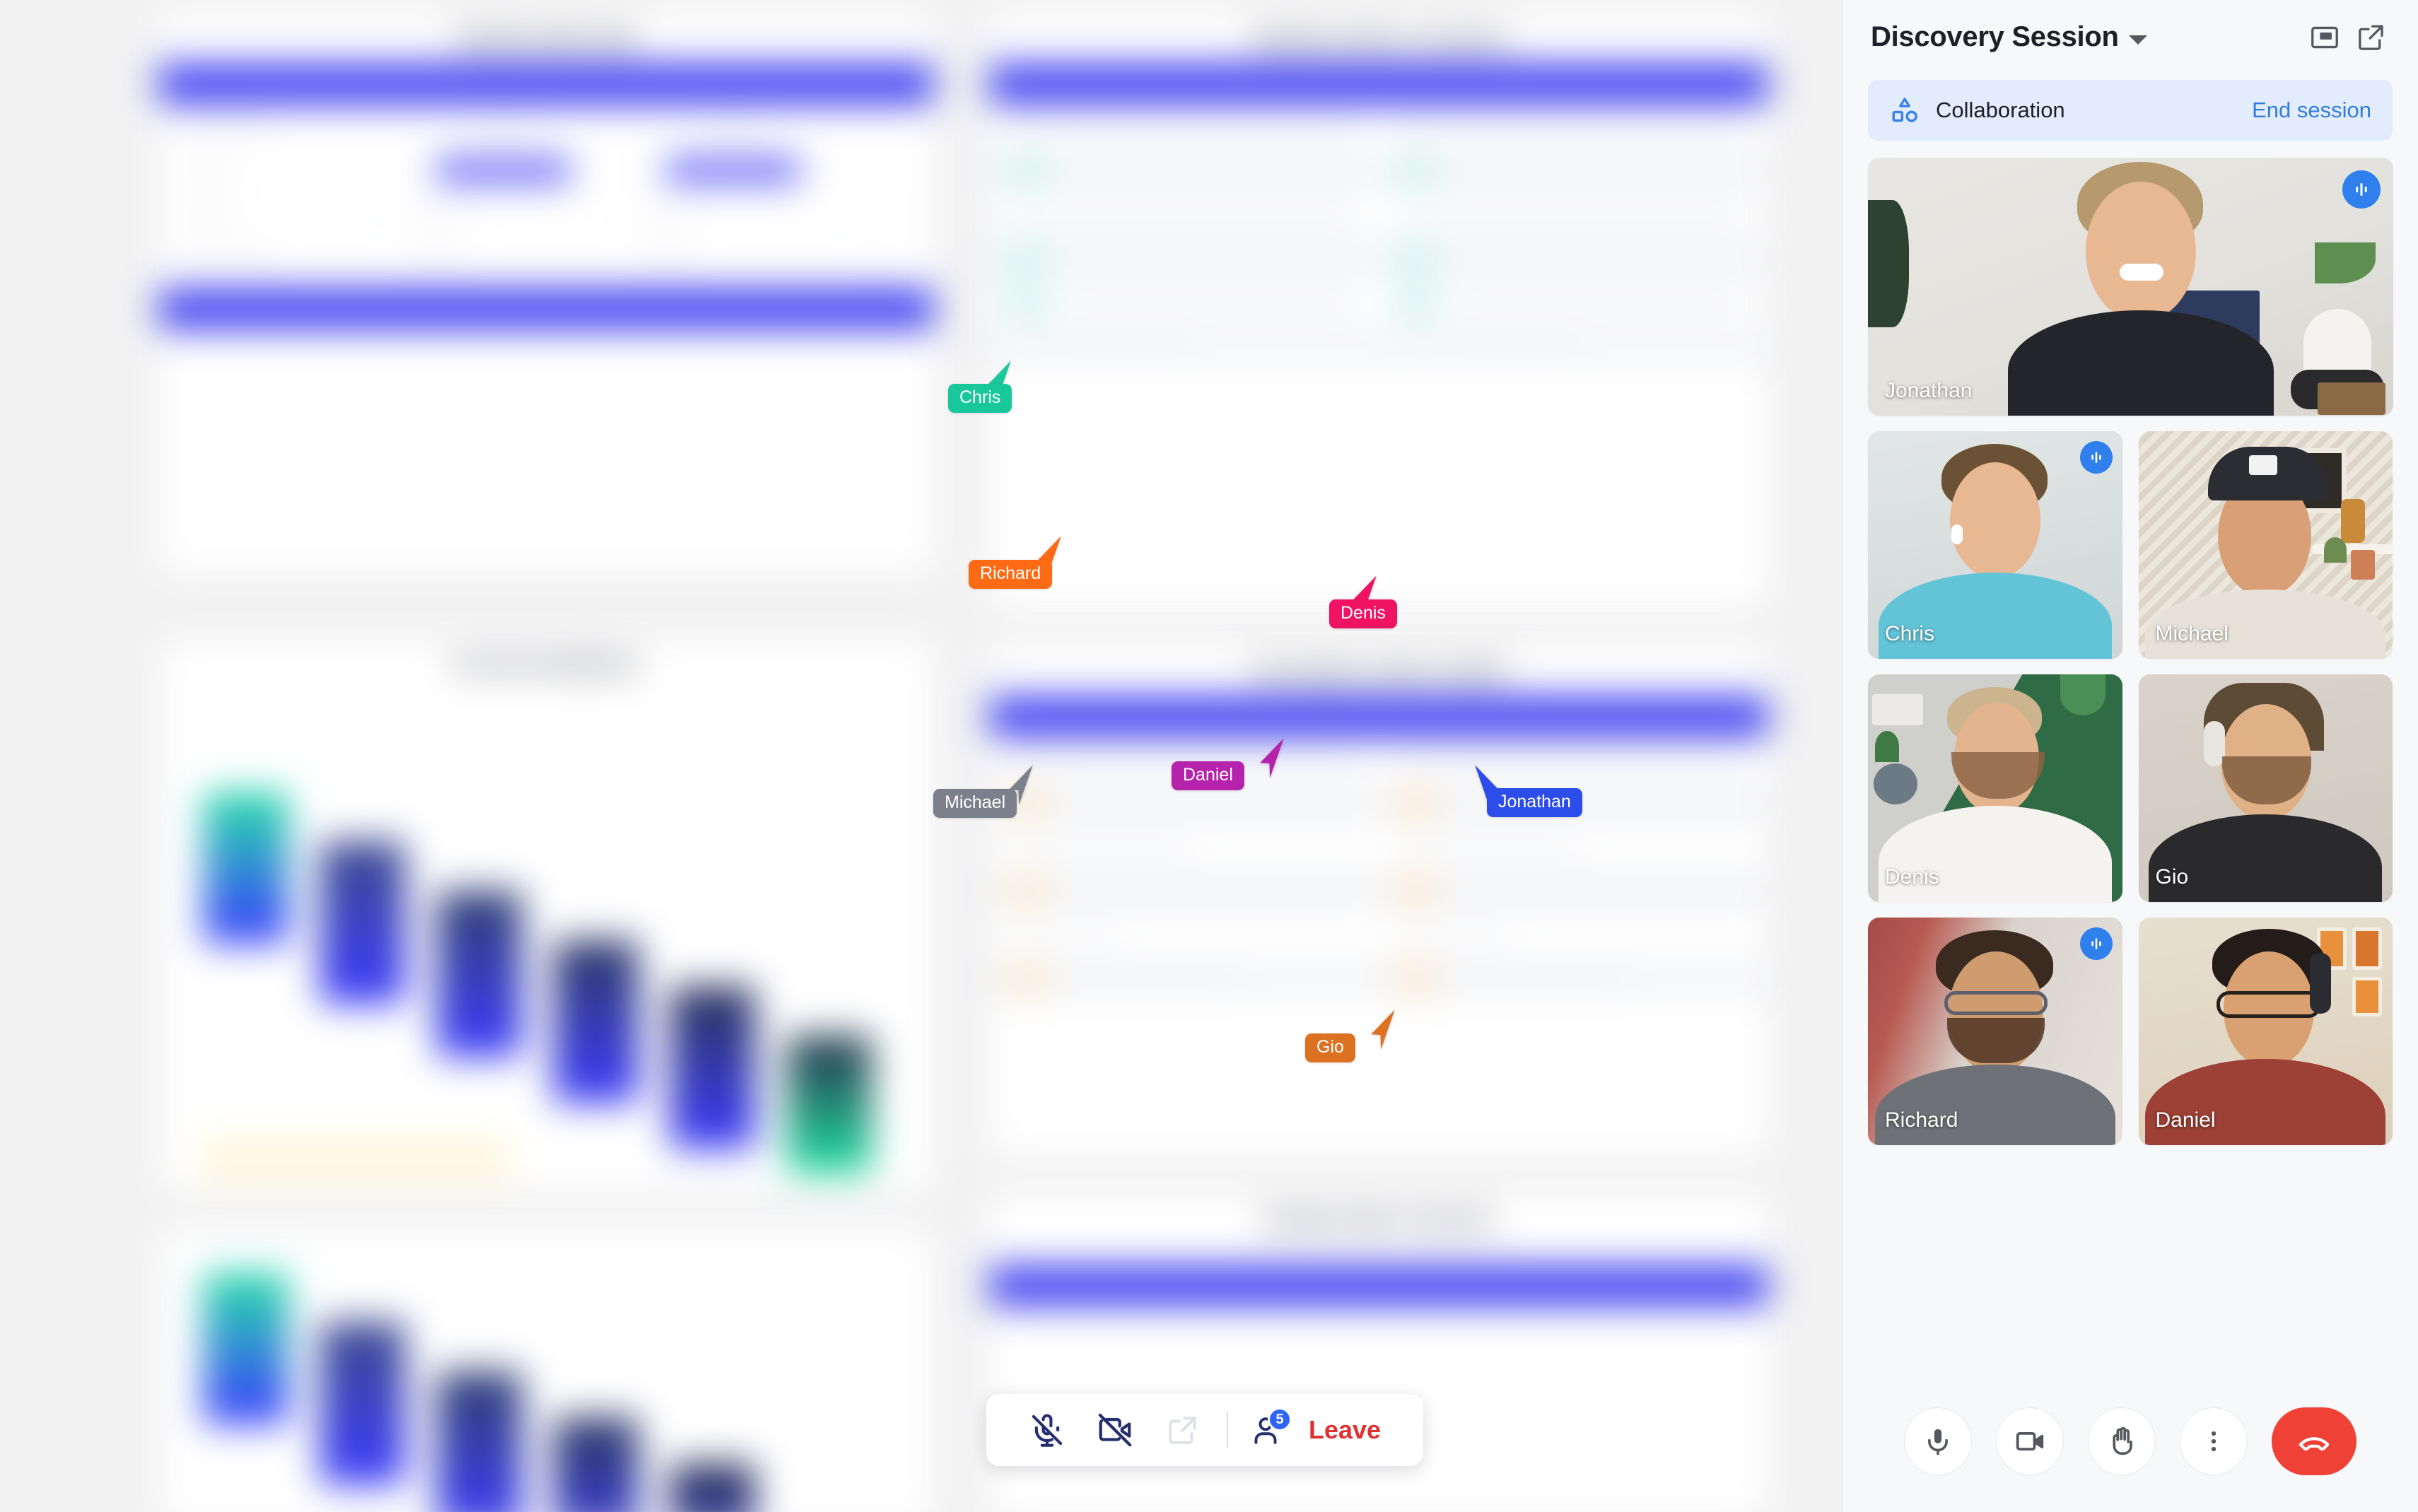 This screenshot has height=1512, width=2418. I want to click on leave-button: Leave, so click(1345, 1430).